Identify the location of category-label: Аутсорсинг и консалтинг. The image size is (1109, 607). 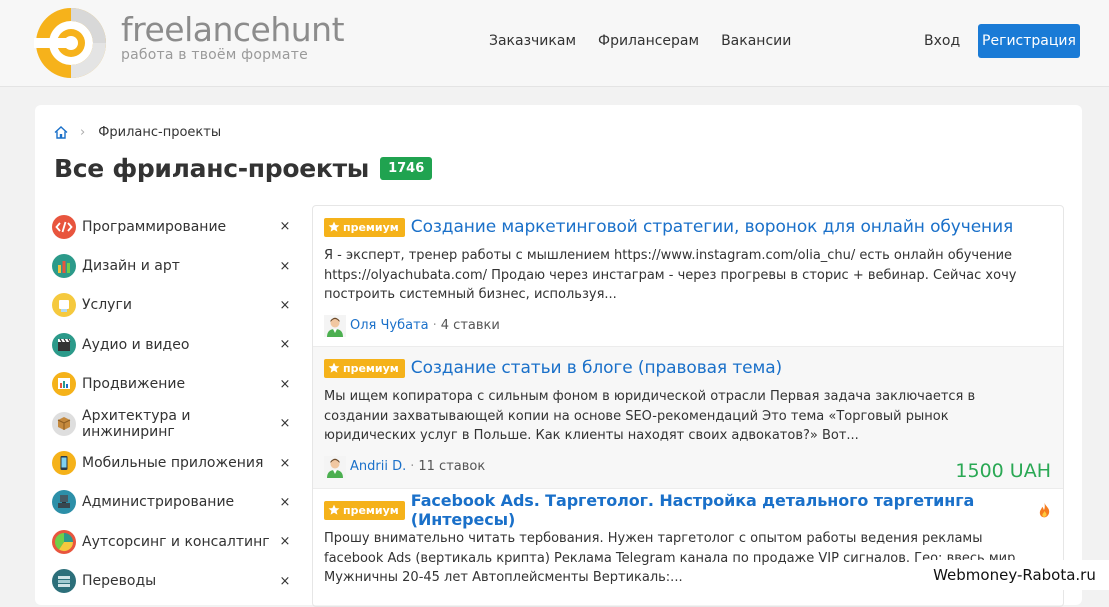
(176, 541).